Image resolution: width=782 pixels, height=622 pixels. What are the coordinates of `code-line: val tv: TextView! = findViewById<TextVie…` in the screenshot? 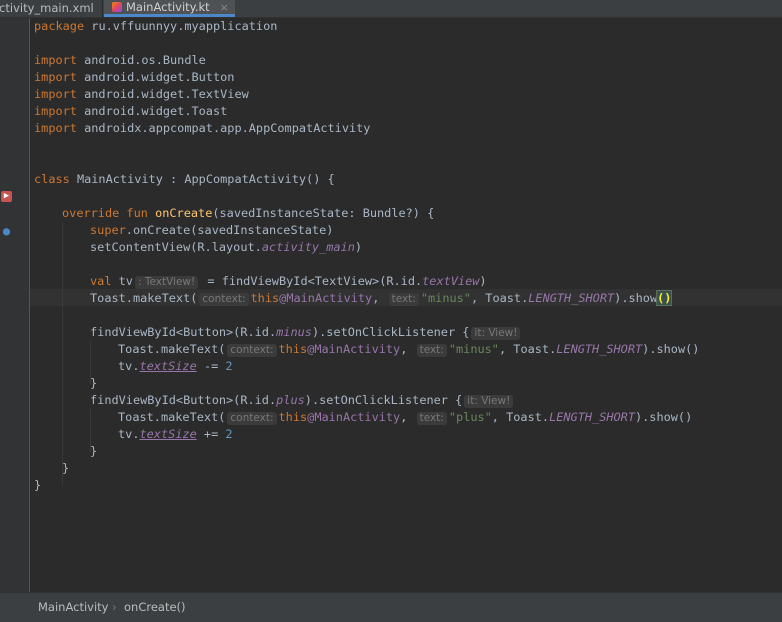 It's located at (288, 281).